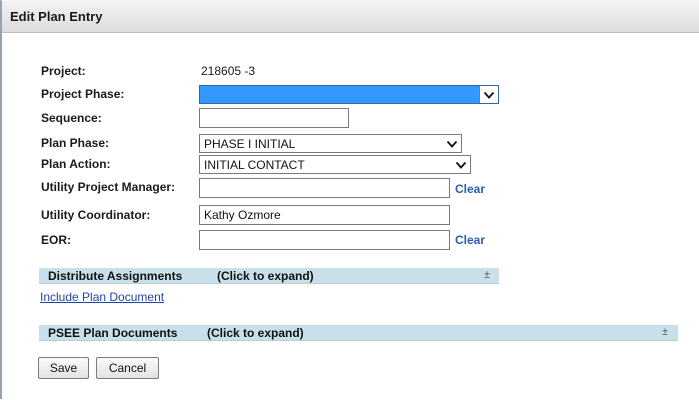 The image size is (699, 400). Describe the element at coordinates (96, 215) in the screenshot. I see `coordinator-label: Utility Coordinator:` at that location.